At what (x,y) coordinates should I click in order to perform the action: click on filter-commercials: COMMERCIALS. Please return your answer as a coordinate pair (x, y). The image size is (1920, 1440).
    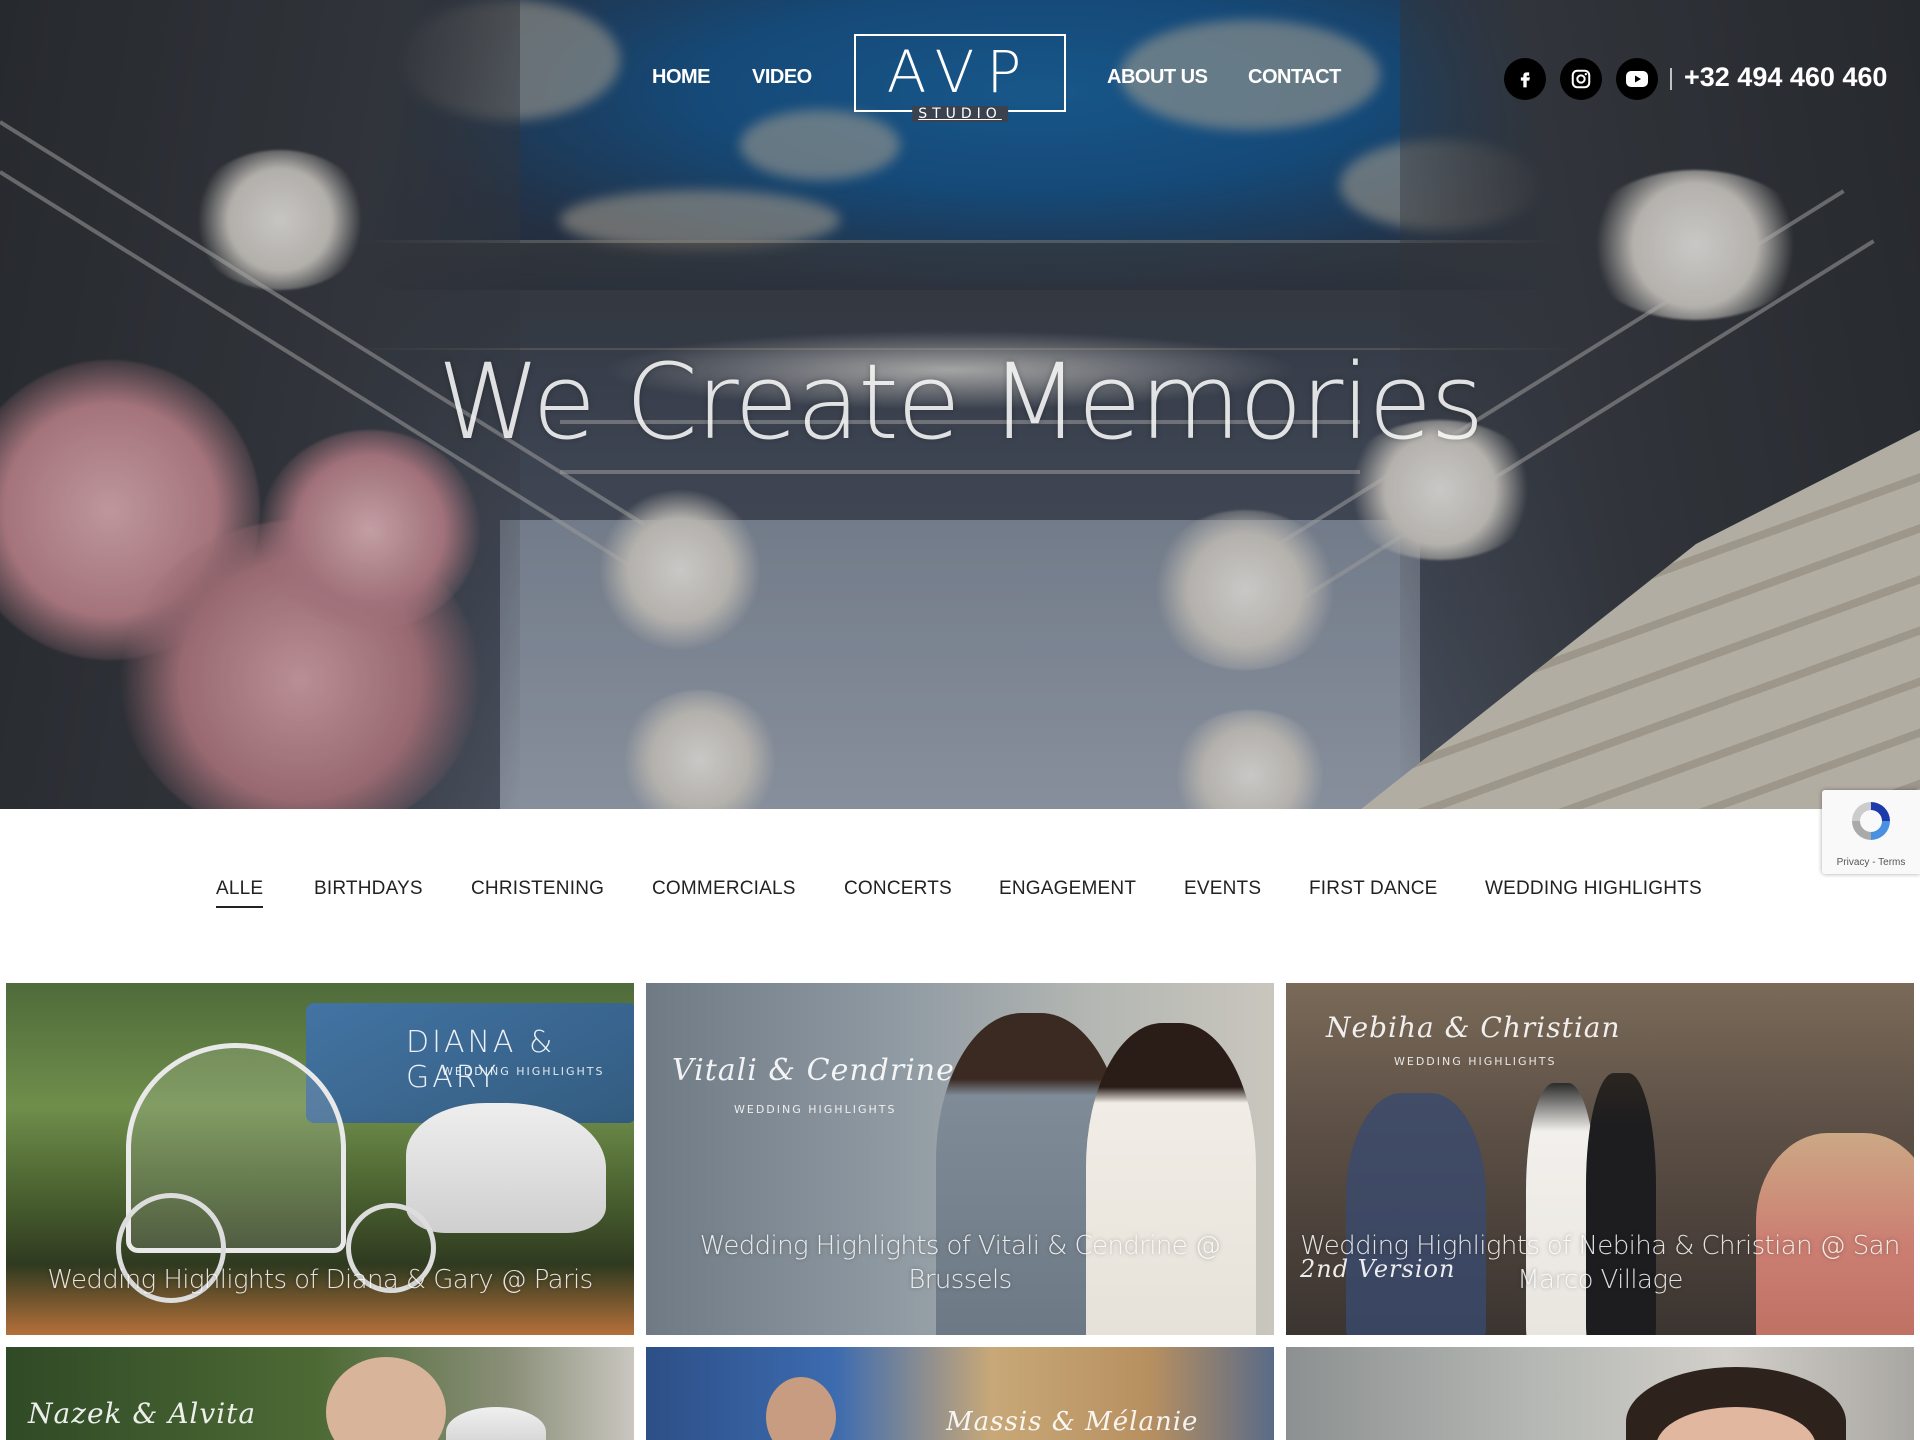
    Looking at the image, I should click on (724, 892).